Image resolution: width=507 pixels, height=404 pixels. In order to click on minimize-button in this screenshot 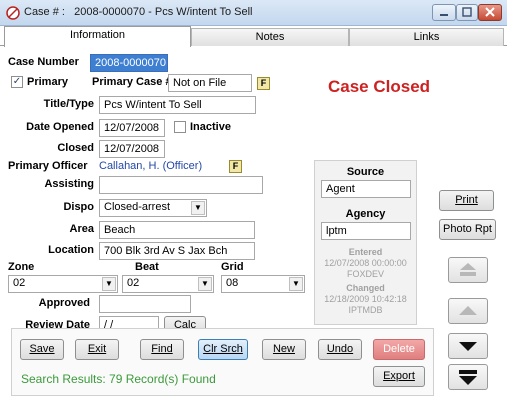, I will do `click(444, 12)`.